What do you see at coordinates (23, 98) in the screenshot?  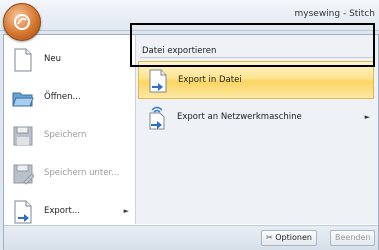 I see `open-folder-icon` at bounding box center [23, 98].